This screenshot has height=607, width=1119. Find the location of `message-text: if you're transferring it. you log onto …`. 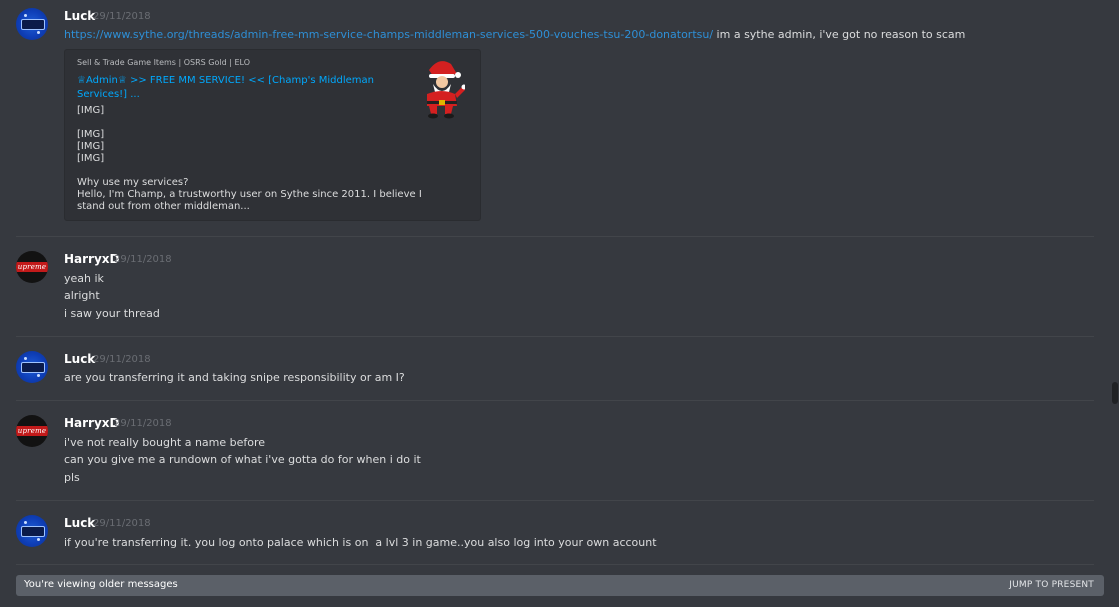

message-text: if you're transferring it. you log onto … is located at coordinates (360, 542).